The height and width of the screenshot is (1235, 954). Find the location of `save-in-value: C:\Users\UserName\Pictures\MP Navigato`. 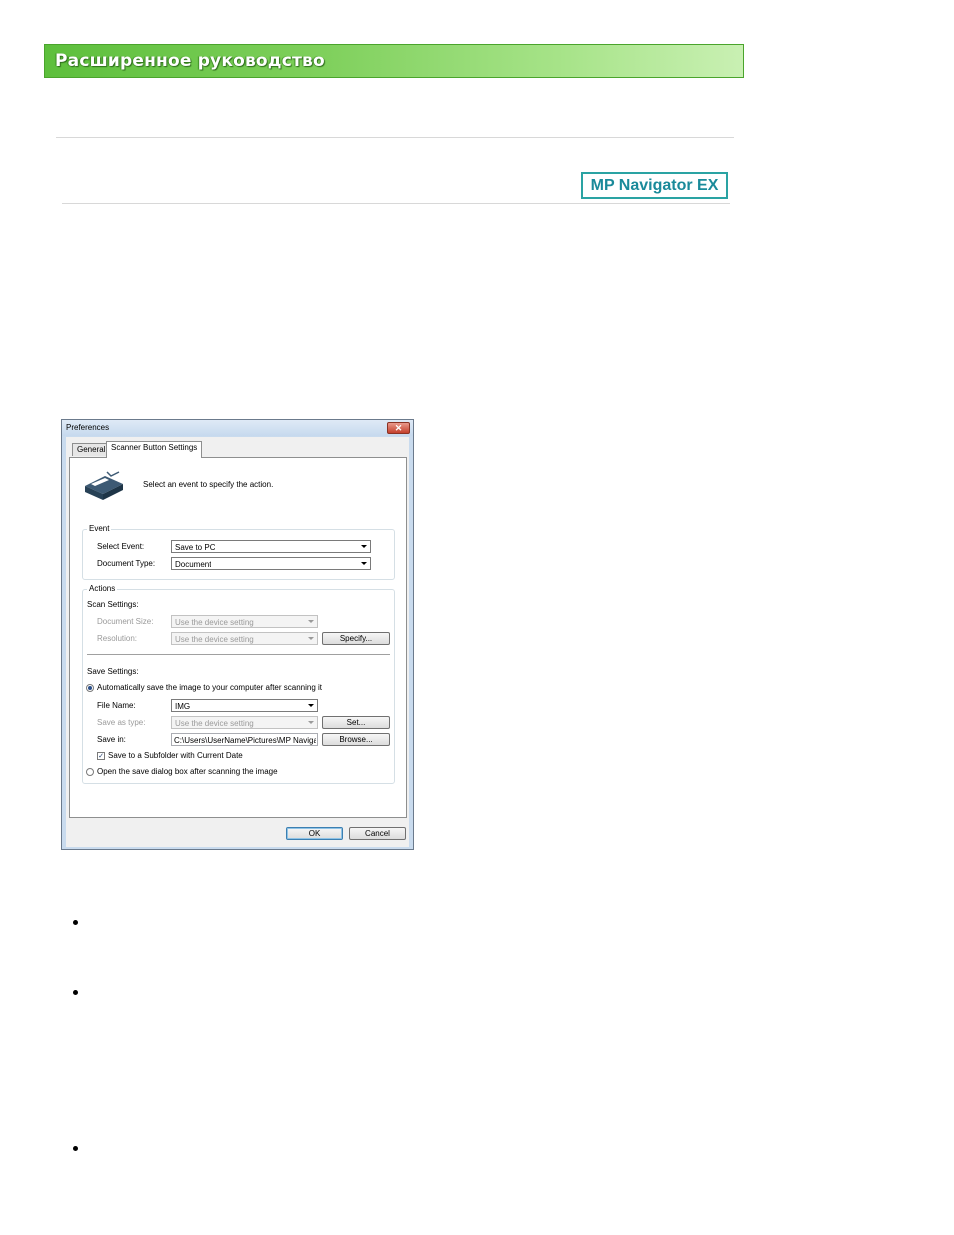

save-in-value: C:\Users\UserName\Pictures\MP Navigato is located at coordinates (245, 740).